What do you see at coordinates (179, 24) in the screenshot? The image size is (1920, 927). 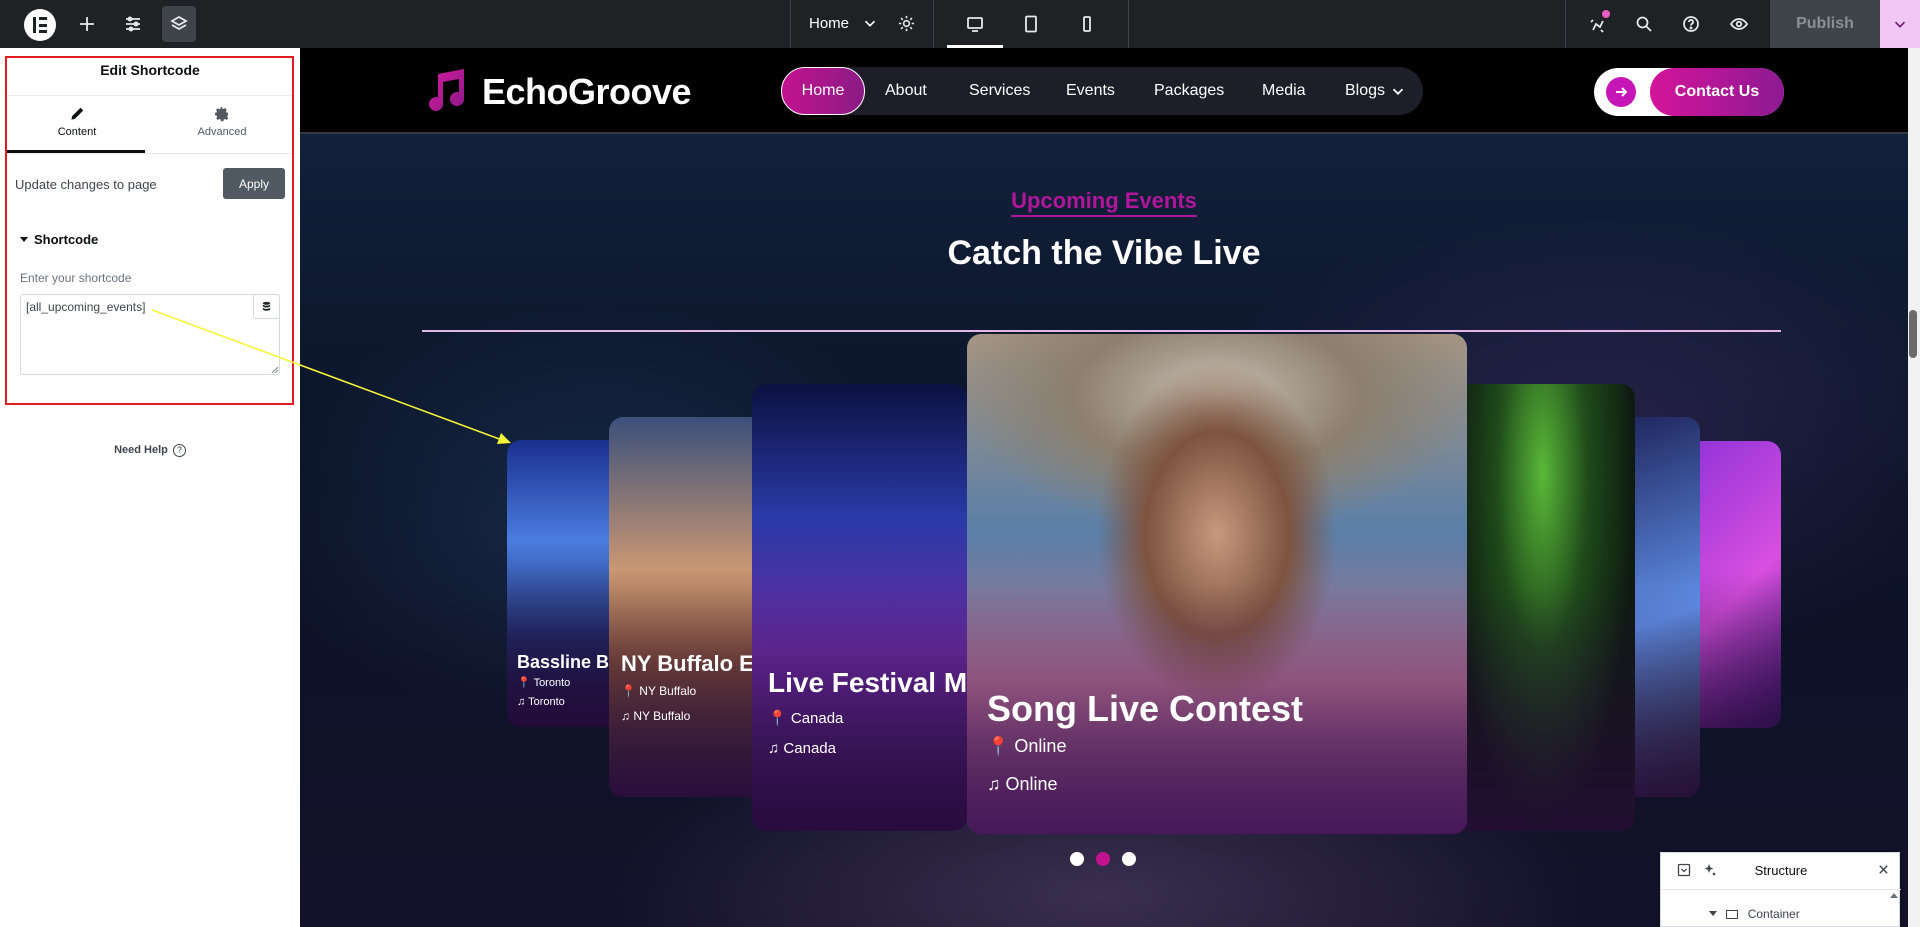 I see `layers-icon` at bounding box center [179, 24].